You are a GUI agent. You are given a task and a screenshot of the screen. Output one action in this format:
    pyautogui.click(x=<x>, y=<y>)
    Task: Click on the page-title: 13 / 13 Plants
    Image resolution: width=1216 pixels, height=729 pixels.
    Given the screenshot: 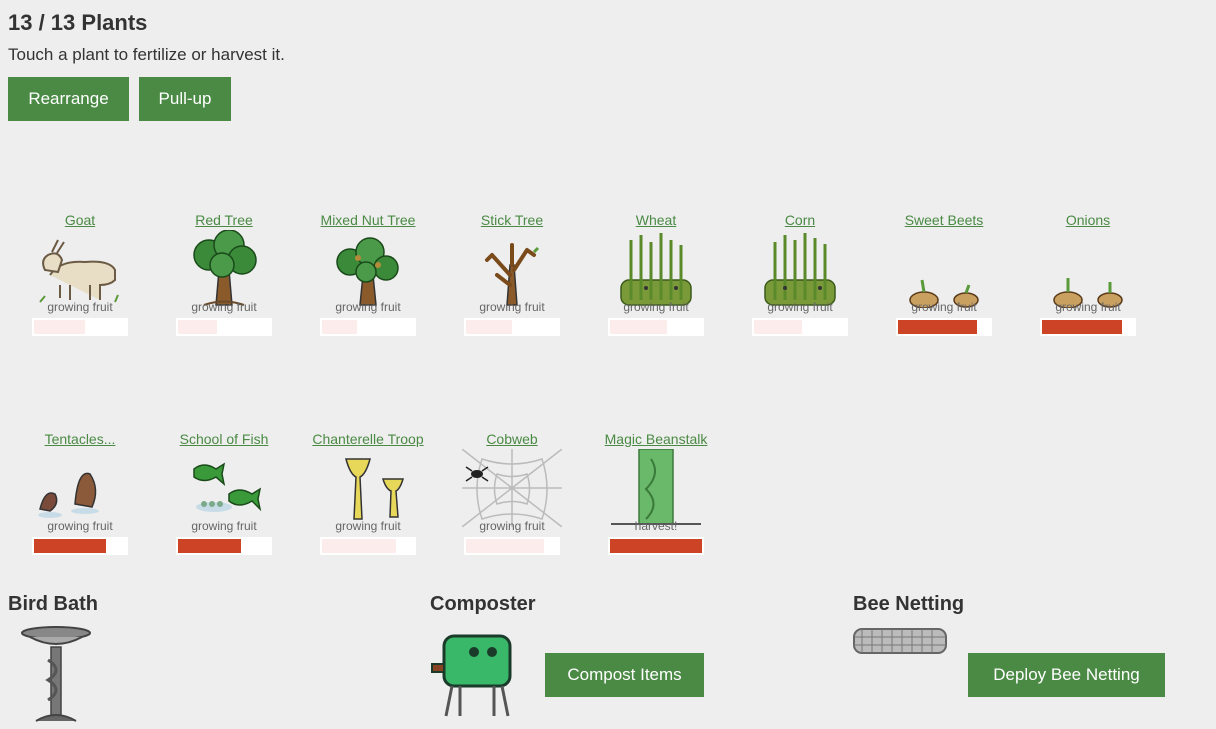 What is the action you would take?
    pyautogui.click(x=78, y=22)
    